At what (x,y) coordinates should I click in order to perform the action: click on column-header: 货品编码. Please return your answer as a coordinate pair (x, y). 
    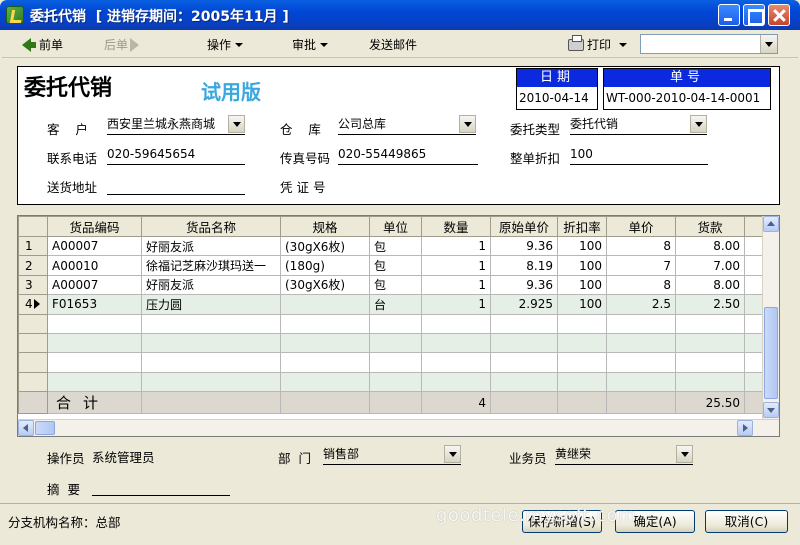
    Looking at the image, I should click on (94, 226).